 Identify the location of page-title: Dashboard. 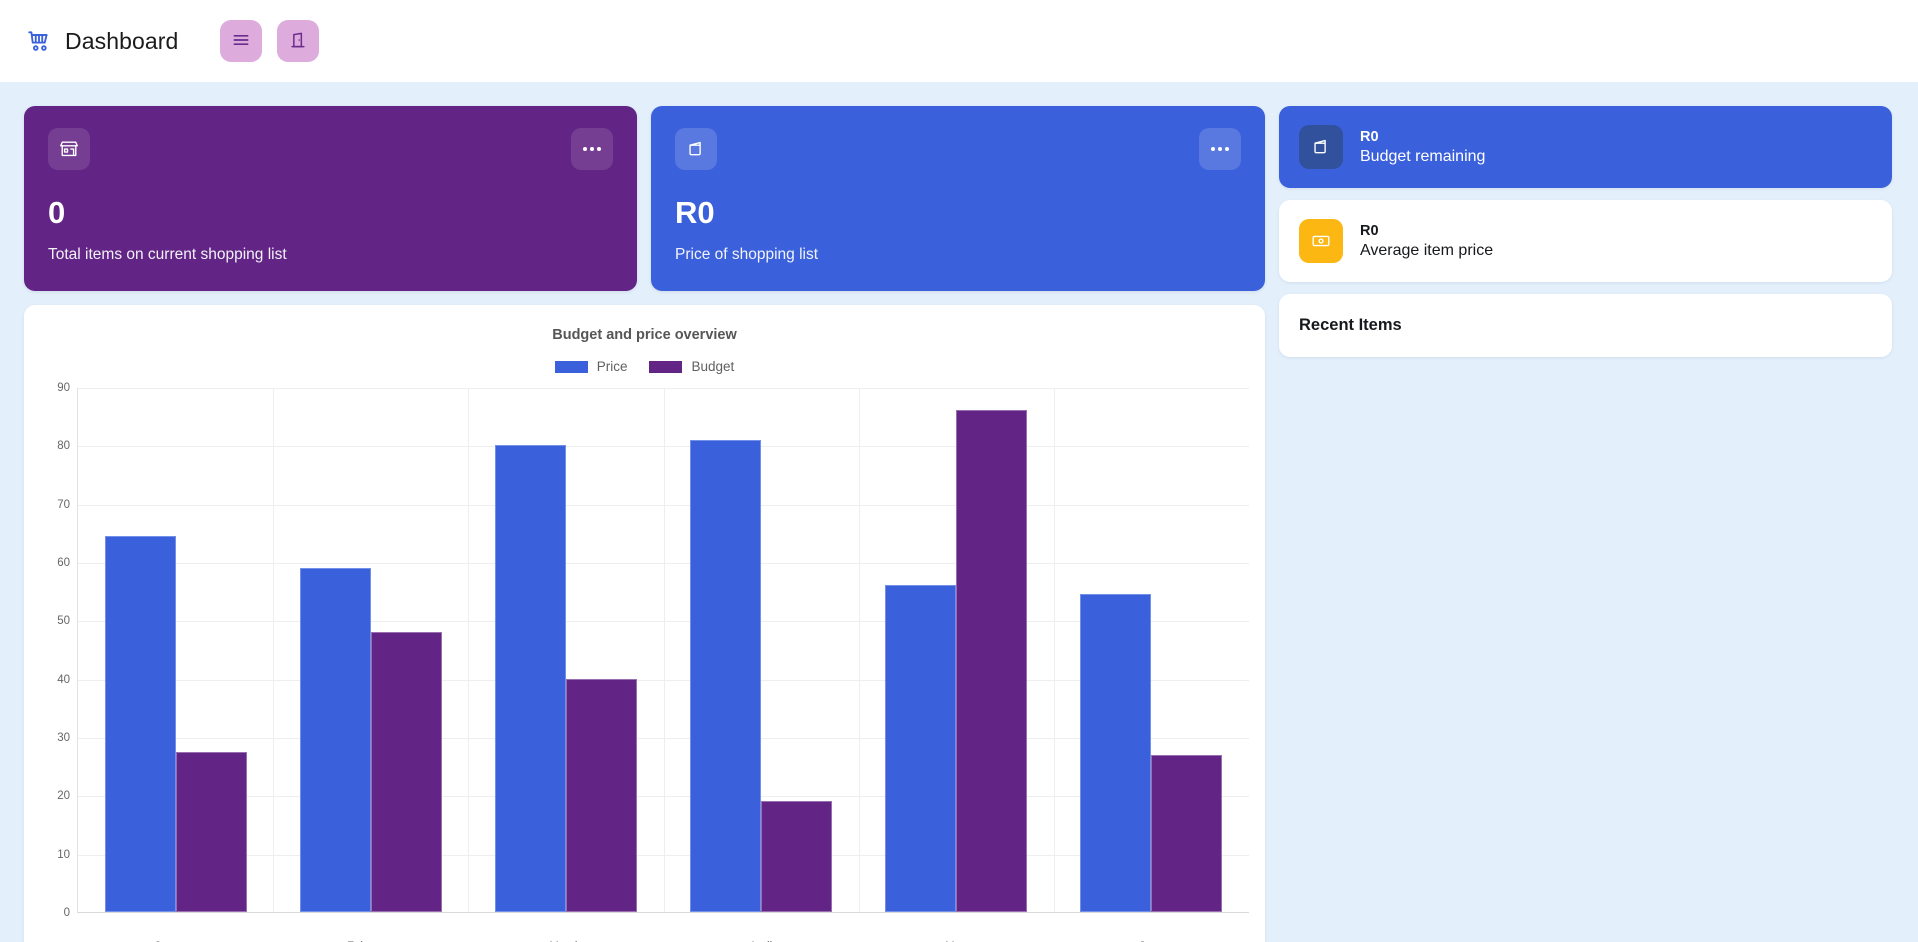
(122, 40).